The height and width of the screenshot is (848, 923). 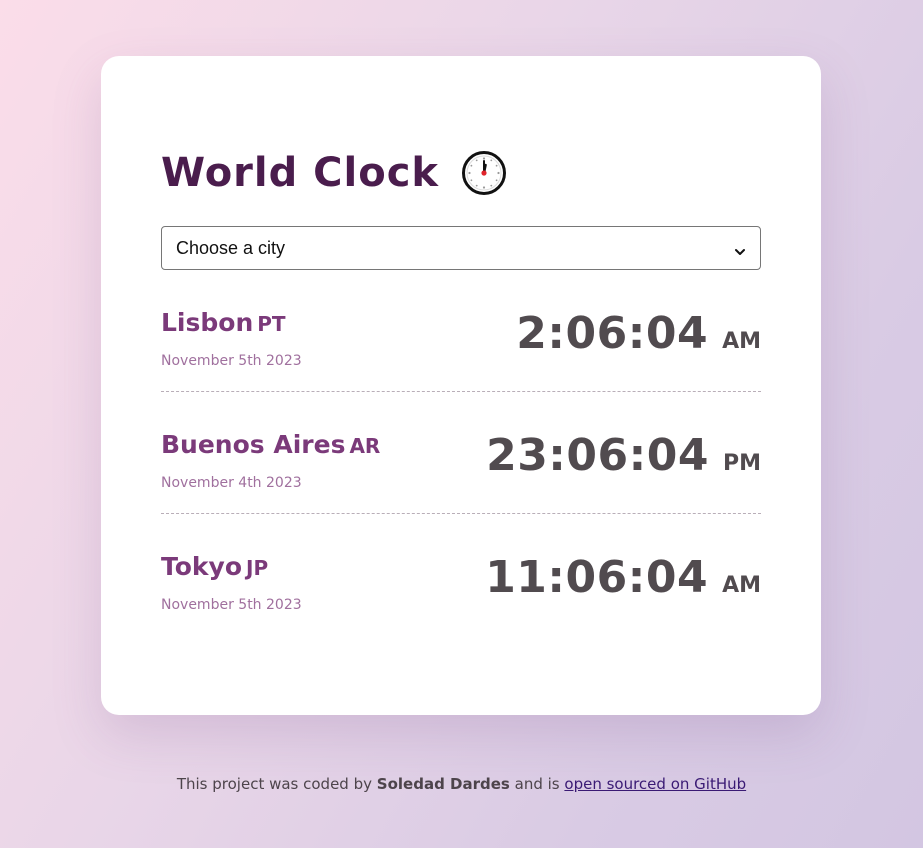 I want to click on city-name-text: Buenos Aires, so click(x=253, y=444).